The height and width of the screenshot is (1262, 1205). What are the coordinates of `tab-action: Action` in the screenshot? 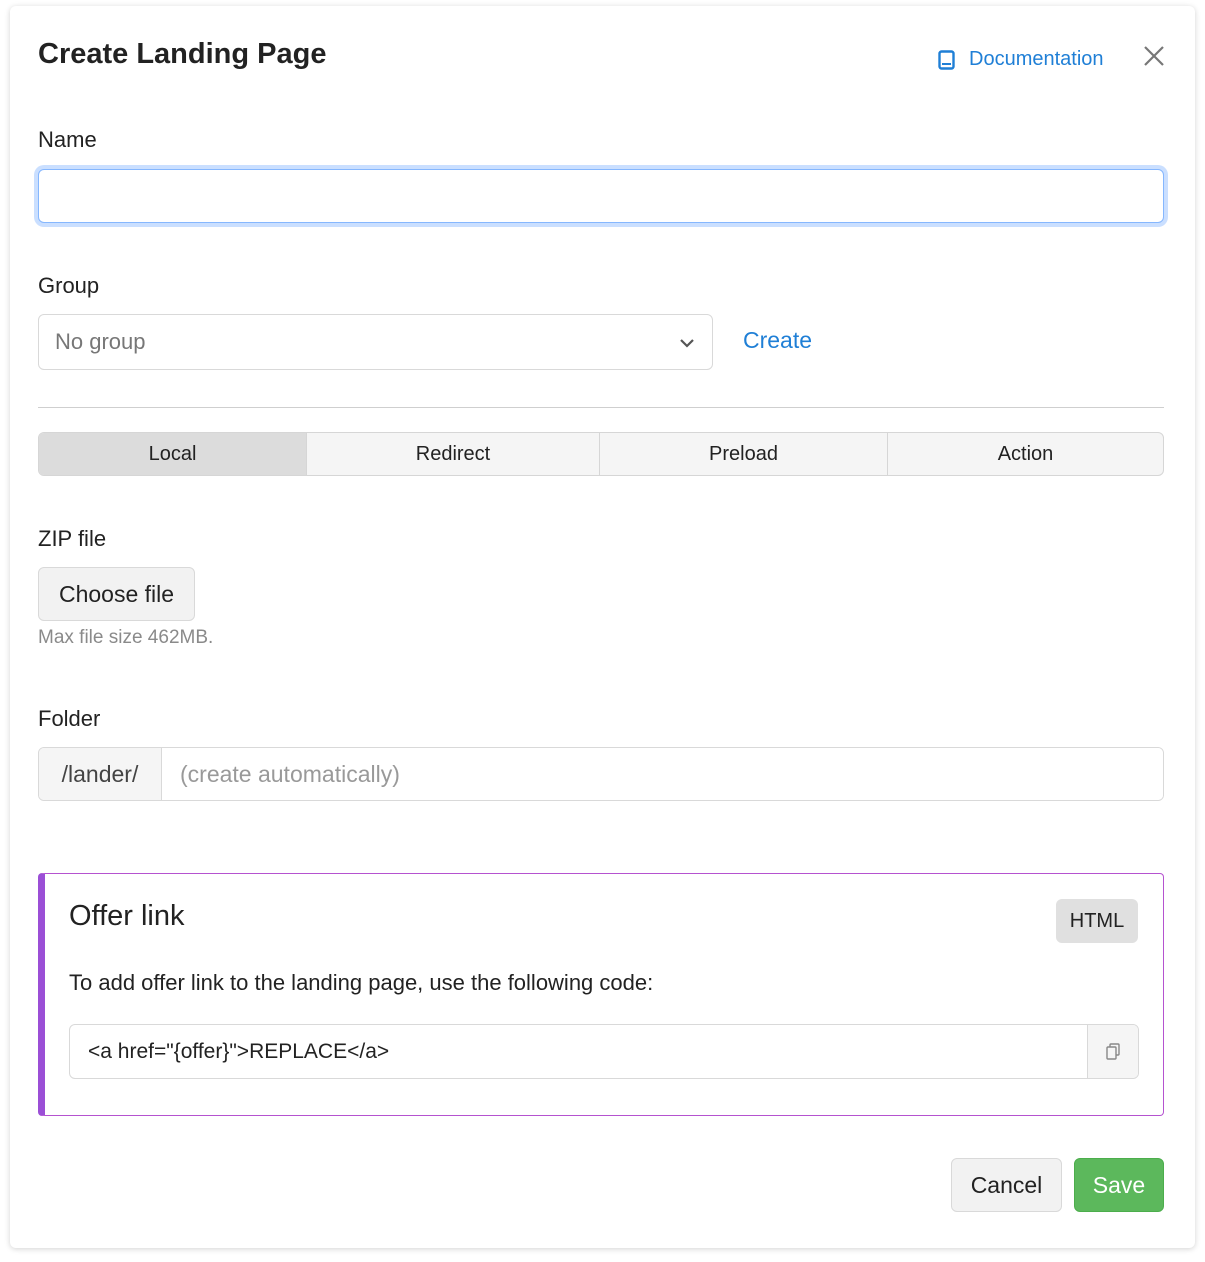 It's located at (1025, 454).